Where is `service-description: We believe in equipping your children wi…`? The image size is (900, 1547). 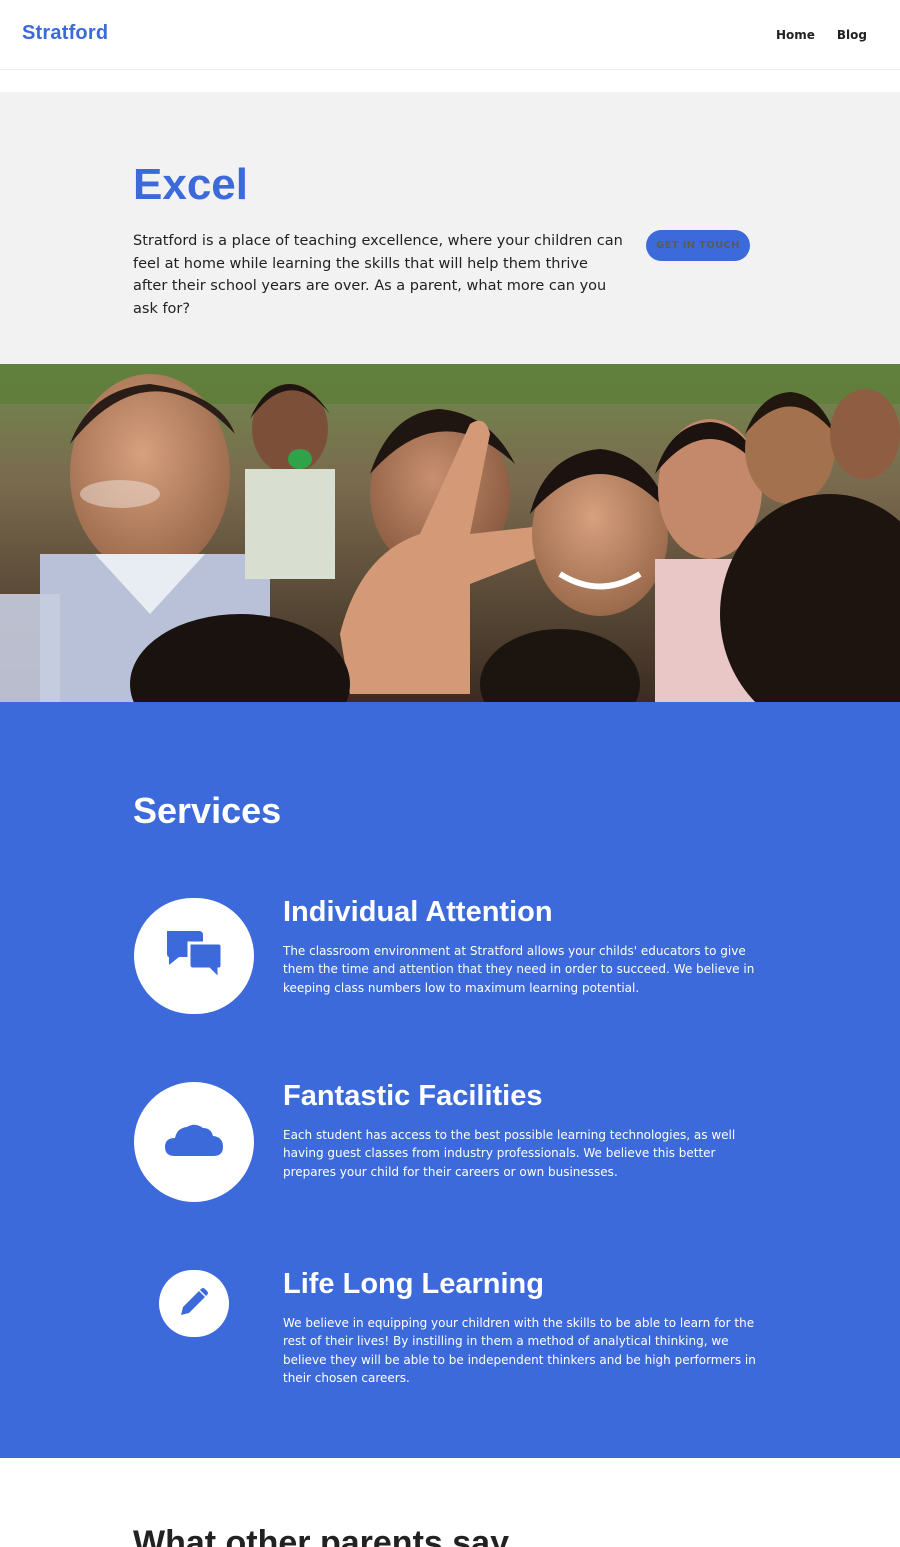
service-description: We believe in equipping your children wi… is located at coordinates (519, 1350).